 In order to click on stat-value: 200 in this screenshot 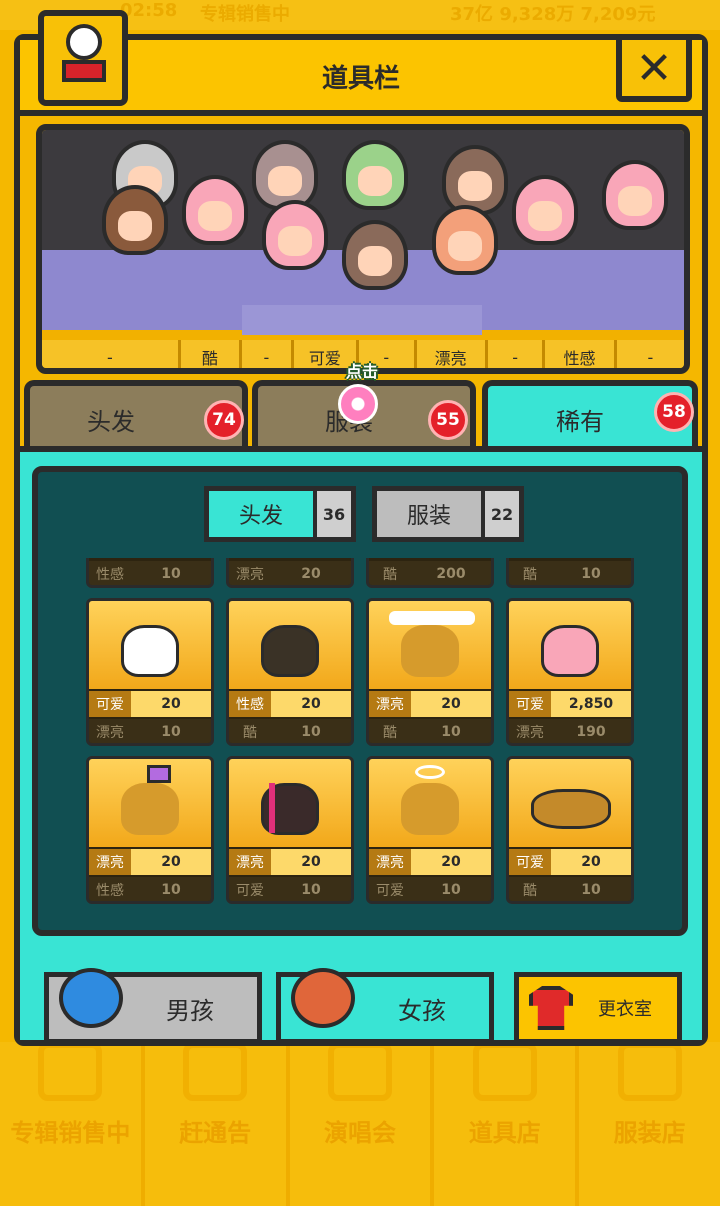, I will do `click(451, 574)`.